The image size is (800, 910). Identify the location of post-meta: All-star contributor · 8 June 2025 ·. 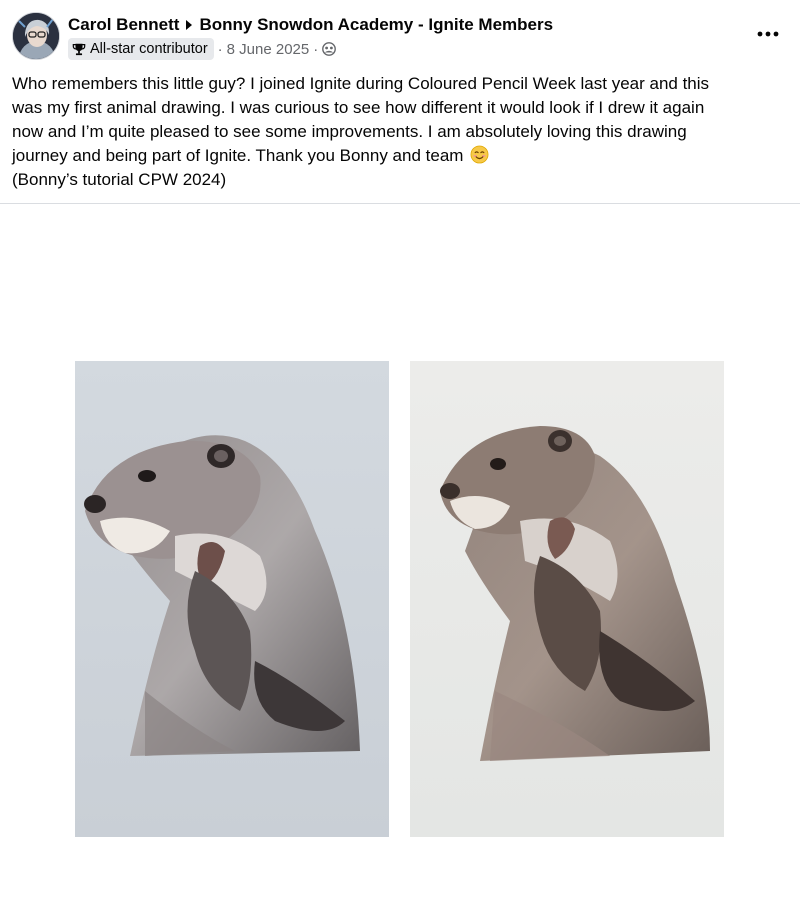
(202, 49).